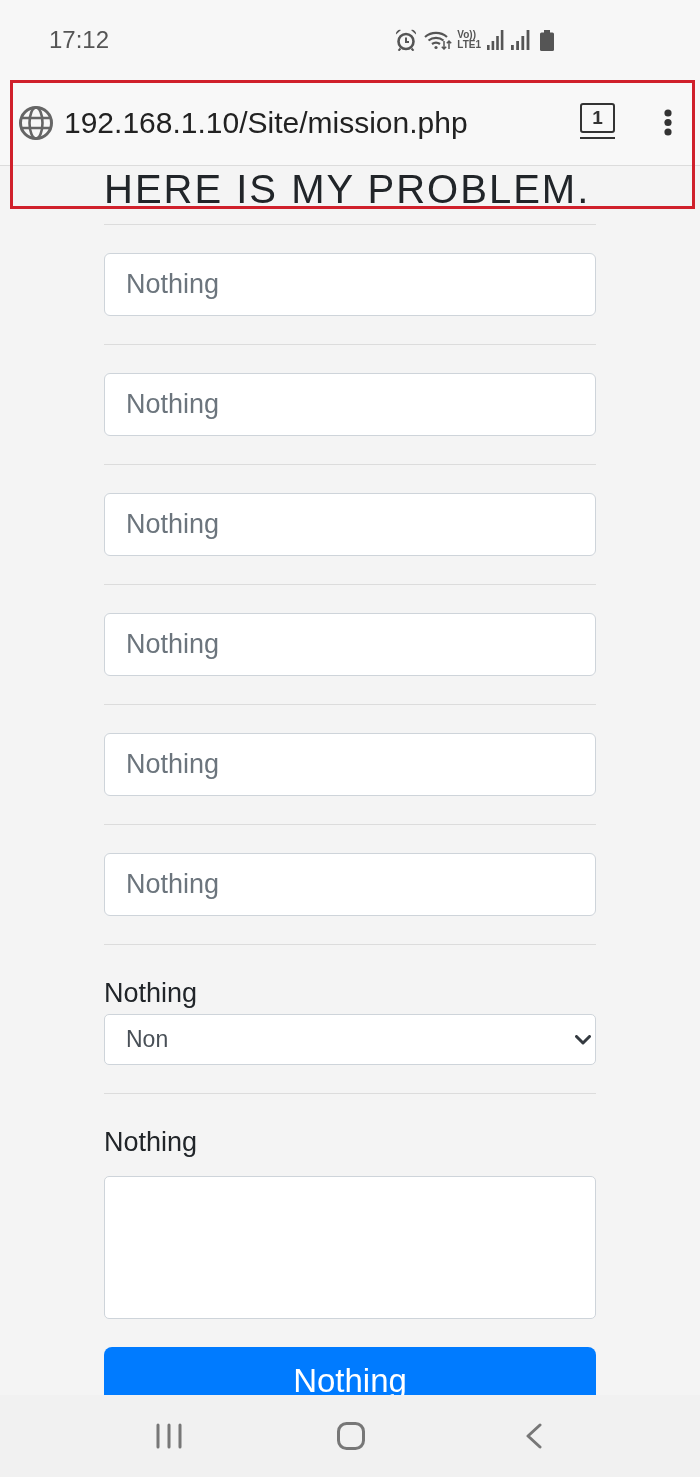 The width and height of the screenshot is (700, 1477). I want to click on chevron-down-icon, so click(583, 1039).